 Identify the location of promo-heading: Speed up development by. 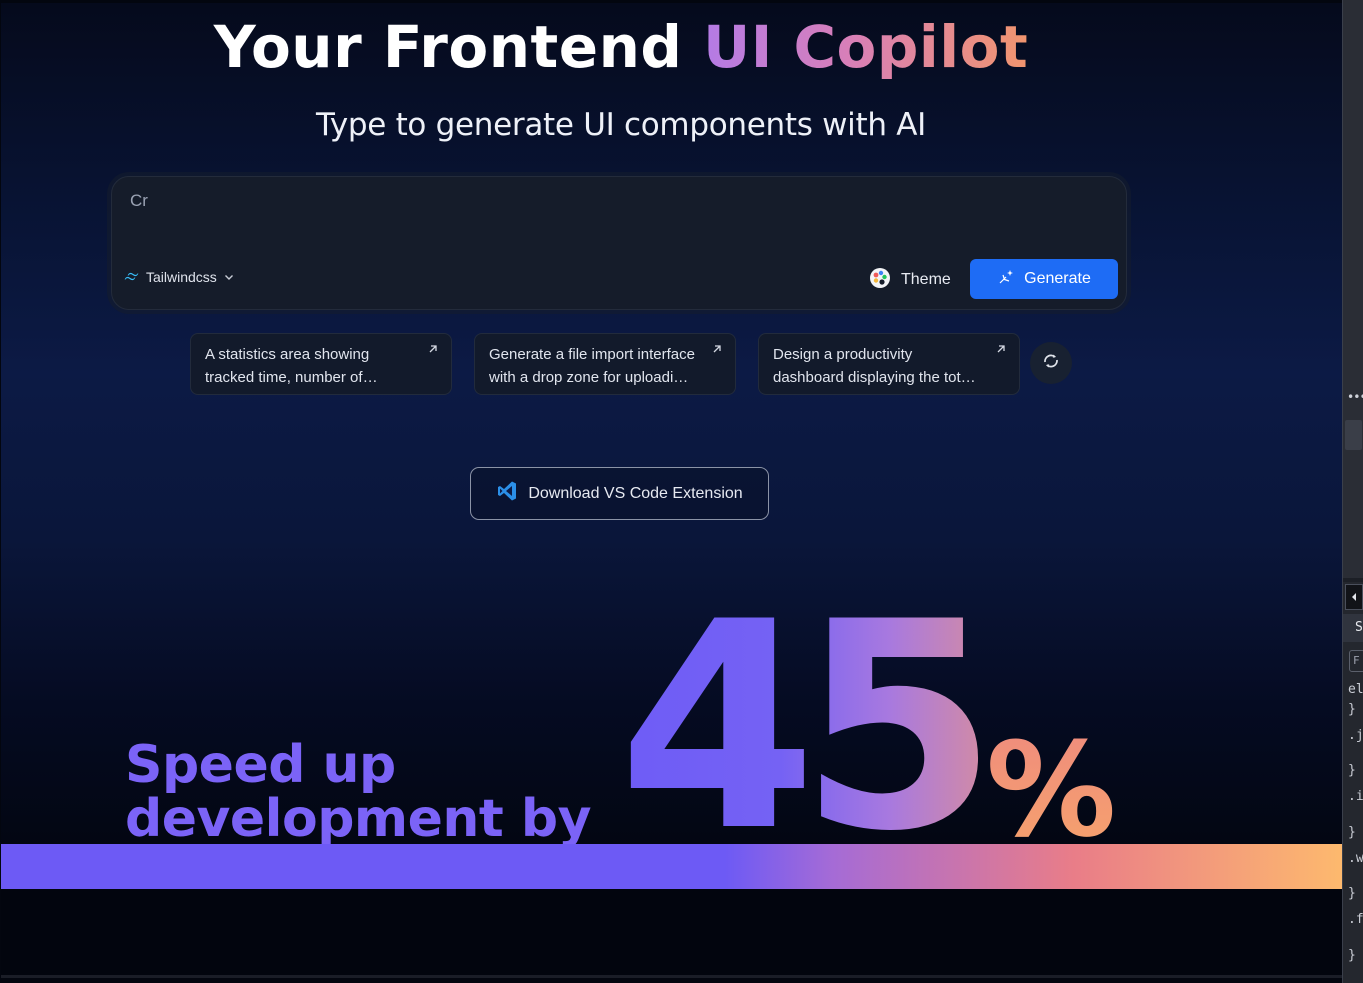
(385, 792).